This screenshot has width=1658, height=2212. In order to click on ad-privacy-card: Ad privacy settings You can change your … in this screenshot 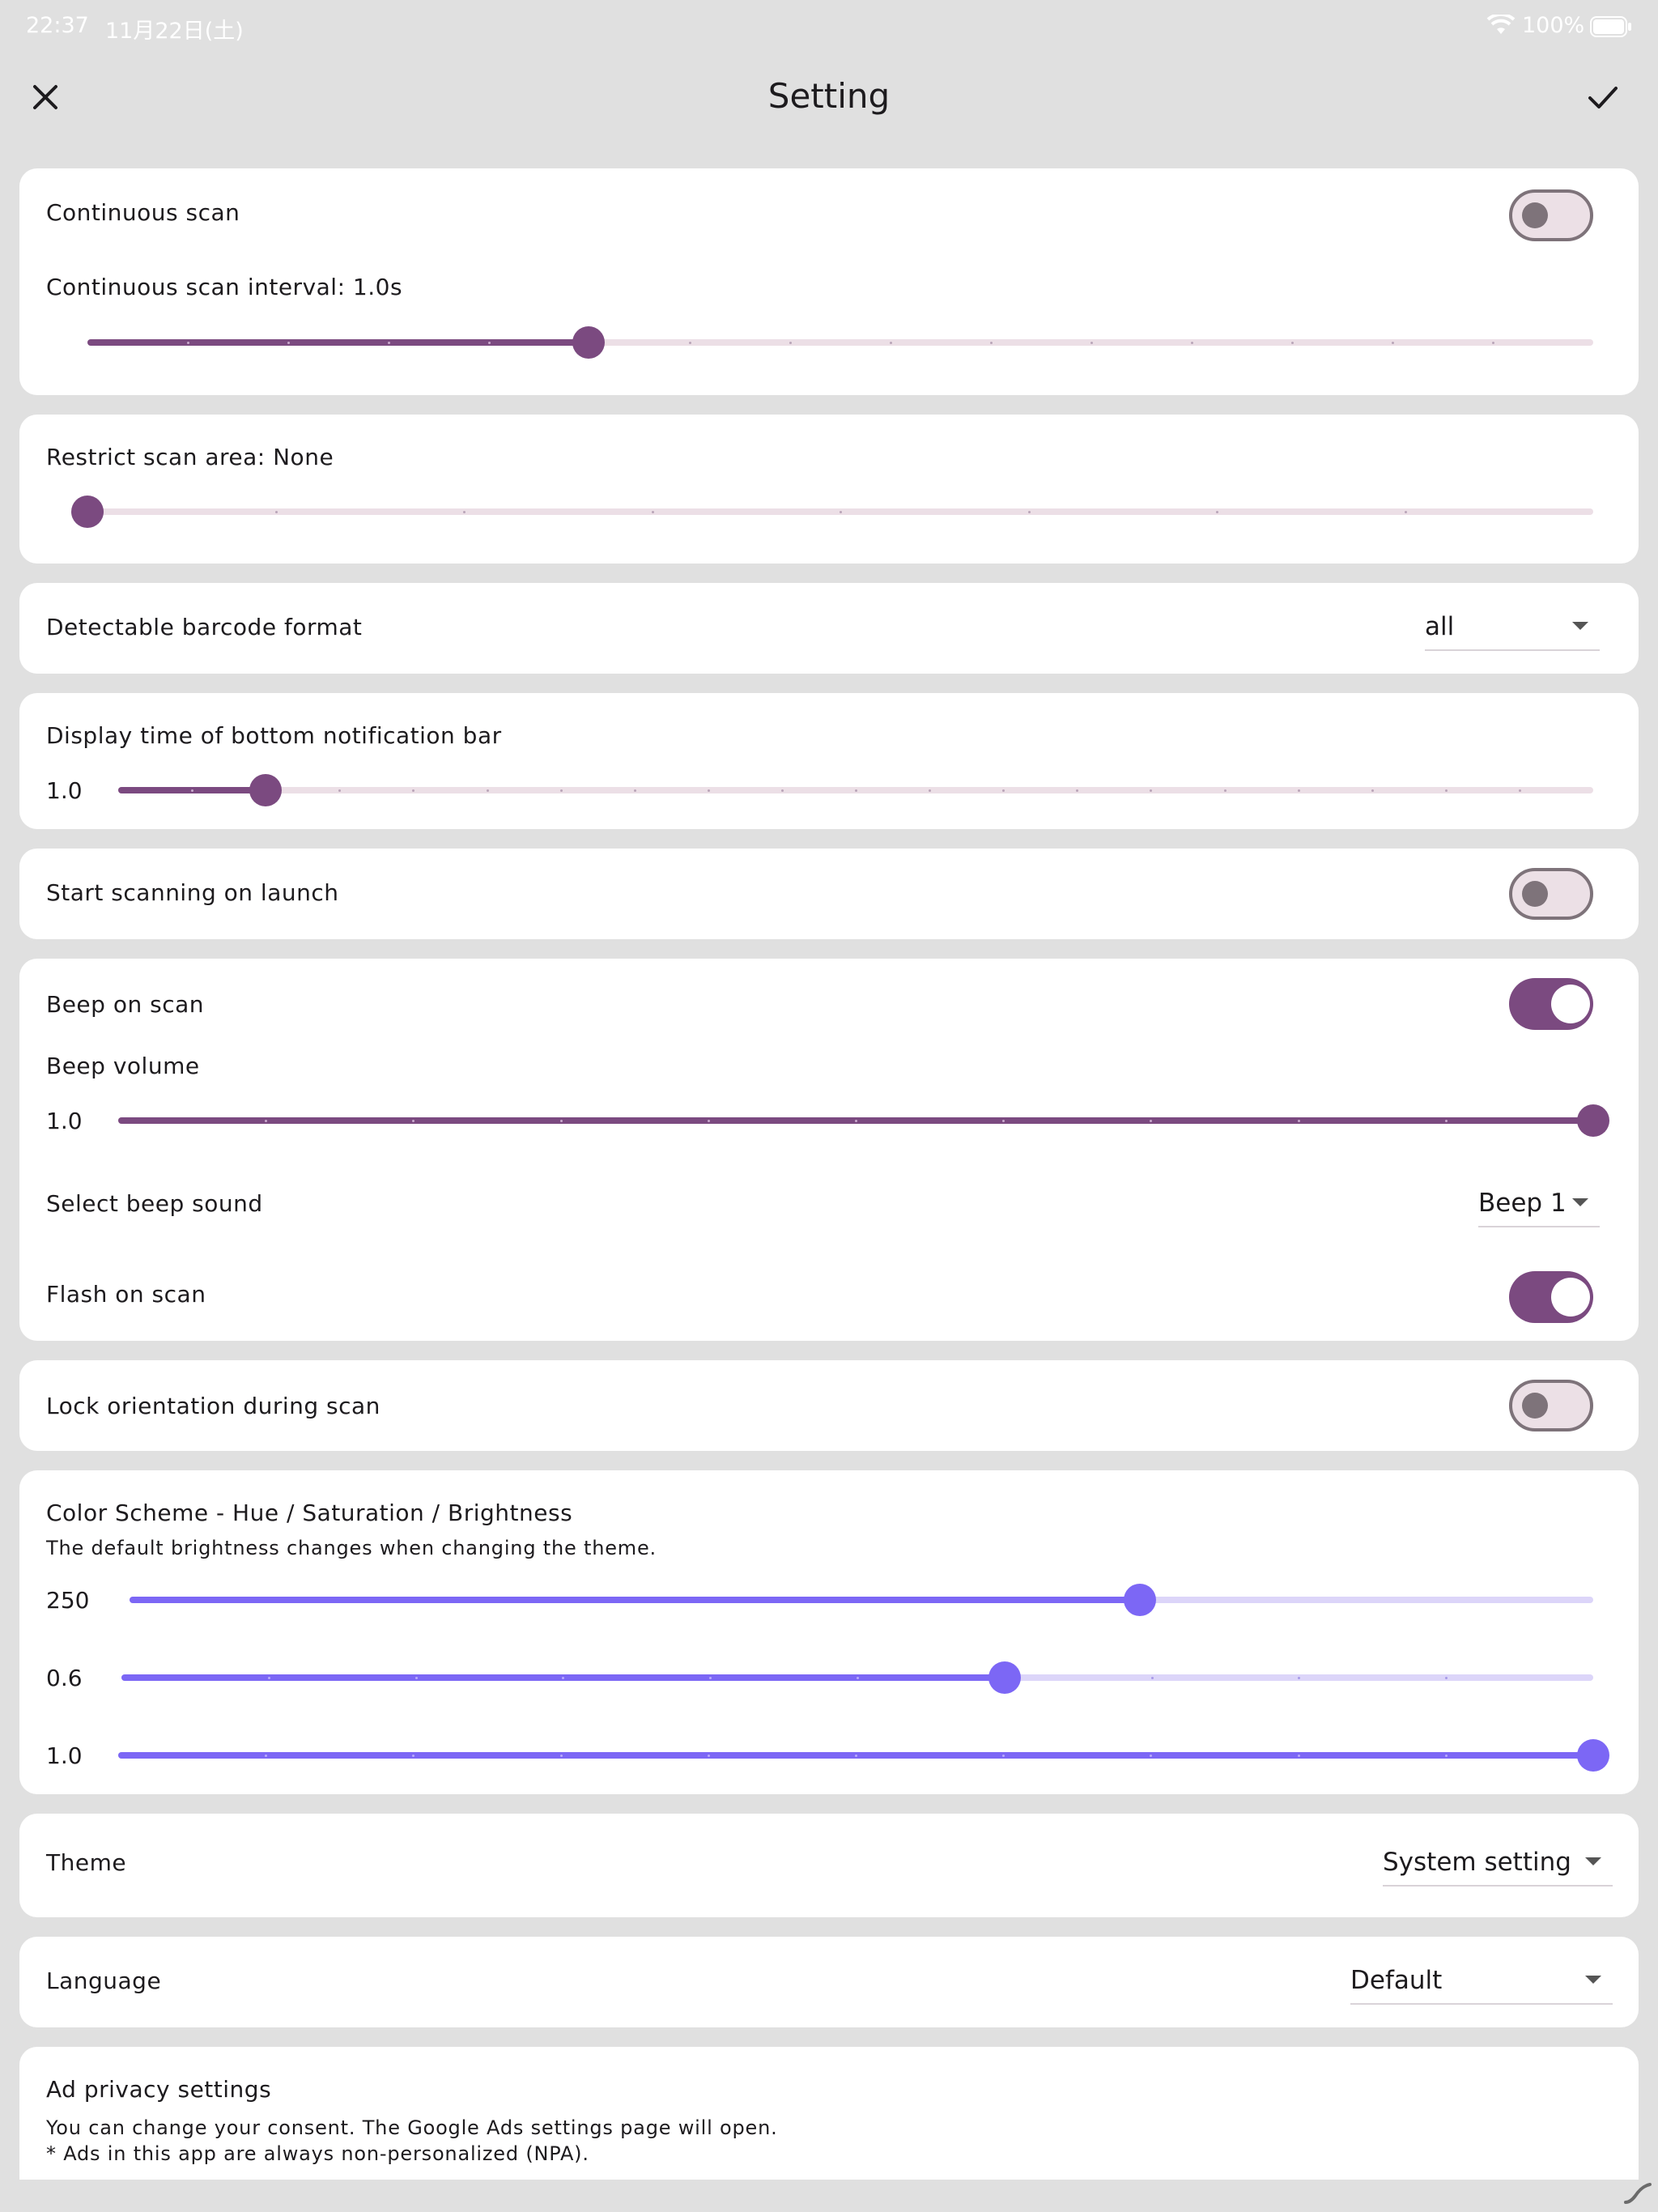, I will do `click(829, 2114)`.